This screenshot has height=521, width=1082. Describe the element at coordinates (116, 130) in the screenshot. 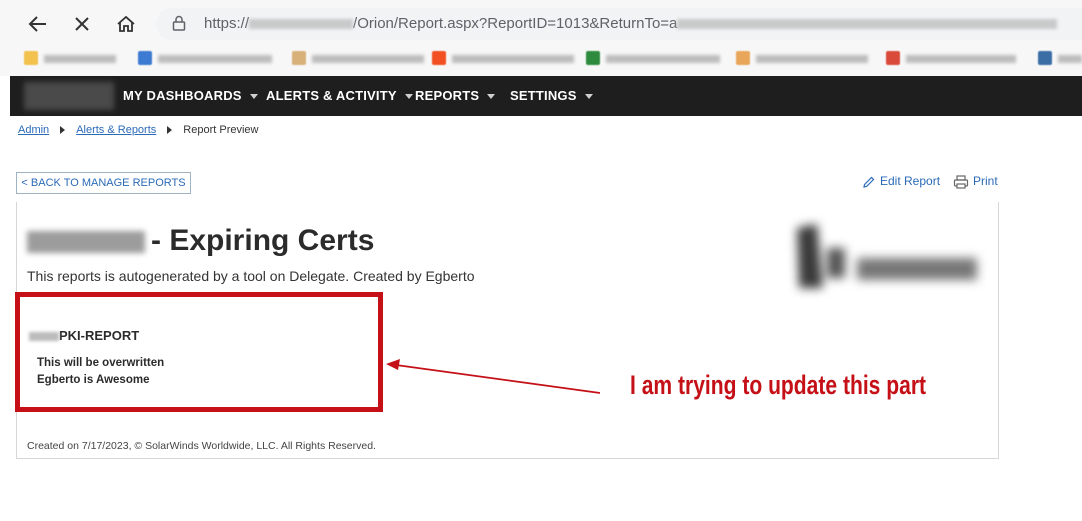

I see `breadcrumb-alerts-reports: Alerts & Reports` at that location.